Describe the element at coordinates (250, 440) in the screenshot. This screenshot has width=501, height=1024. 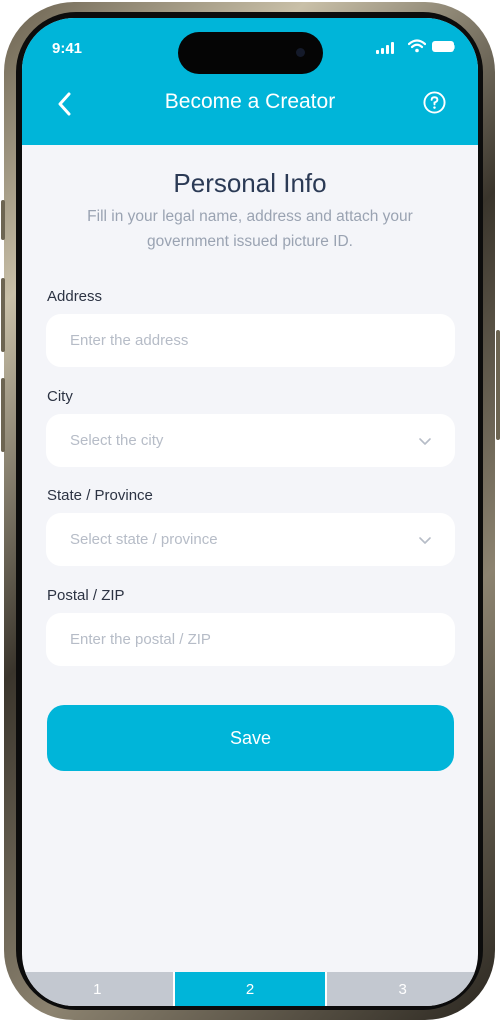
I see `city-select: Select the city` at that location.